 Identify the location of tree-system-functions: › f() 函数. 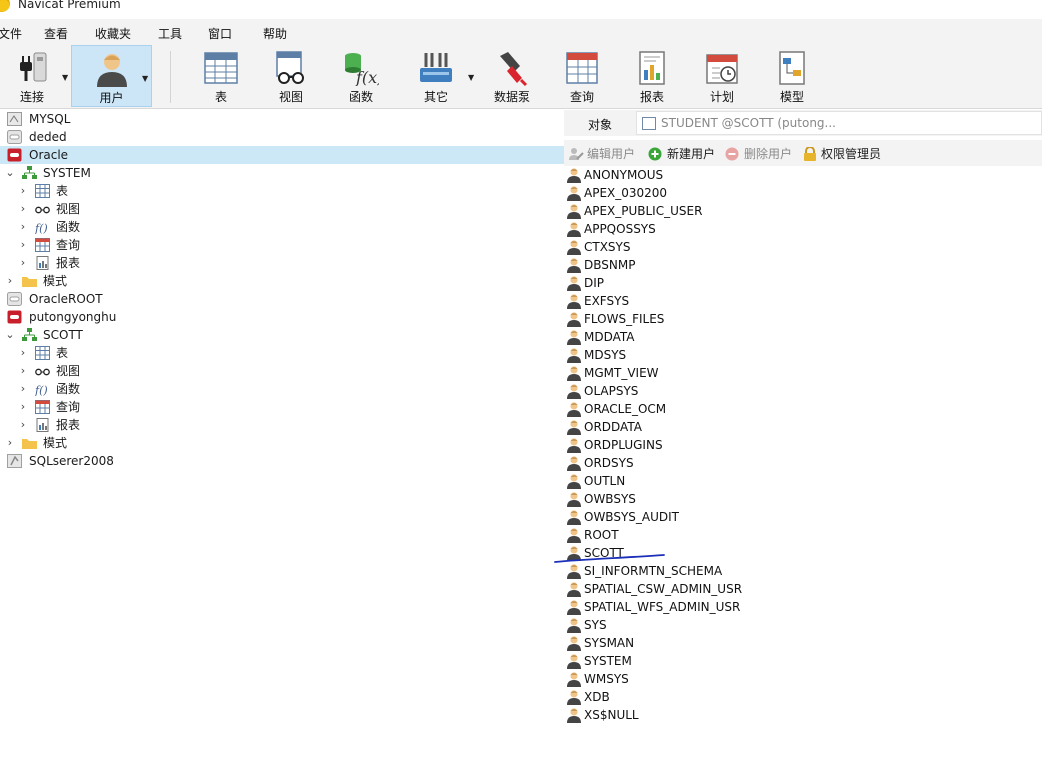
(282, 227).